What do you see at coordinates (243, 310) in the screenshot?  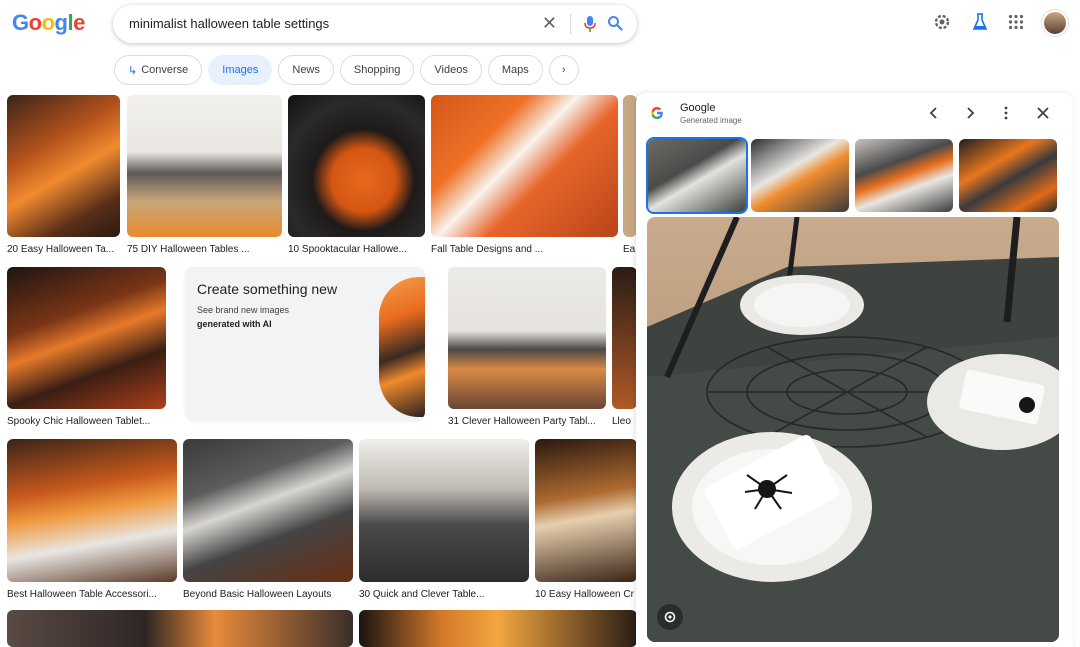 I see `create-card-subtitle: See brand new images` at bounding box center [243, 310].